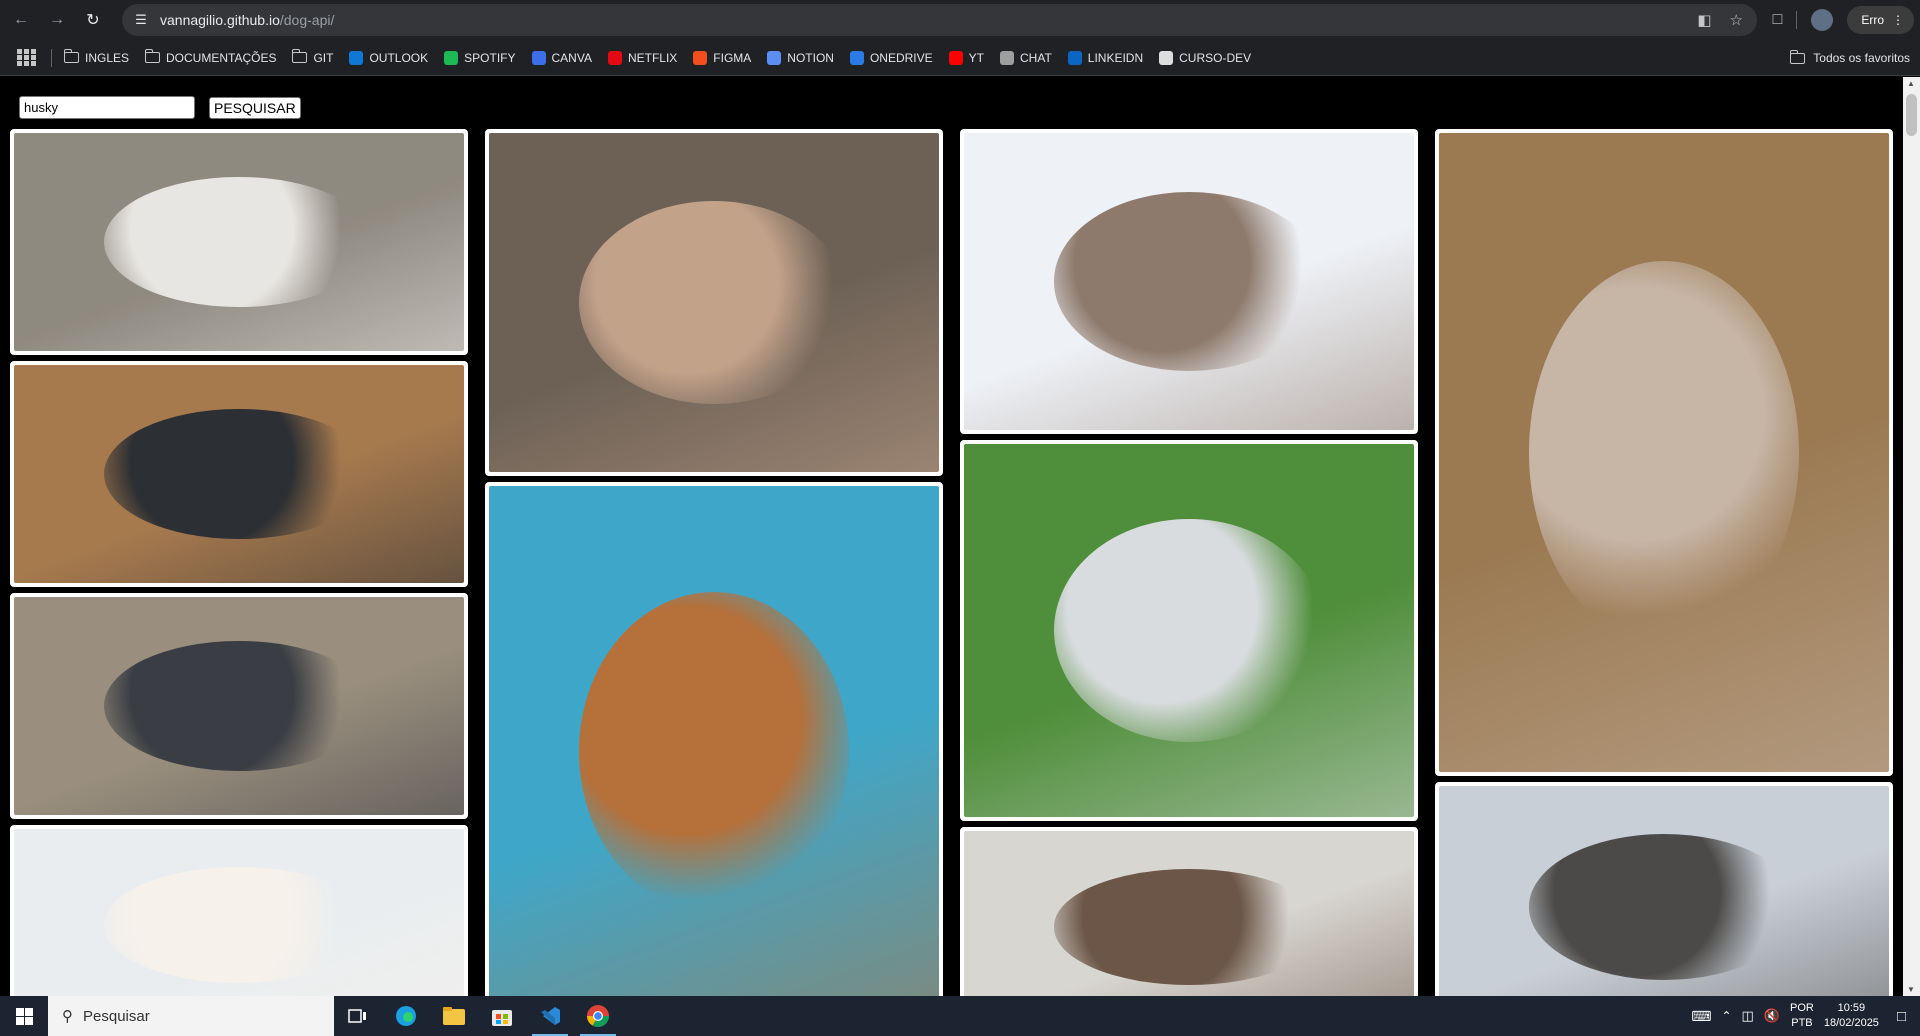  What do you see at coordinates (652, 57) in the screenshot?
I see `bookmark-label: NETFLIX` at bounding box center [652, 57].